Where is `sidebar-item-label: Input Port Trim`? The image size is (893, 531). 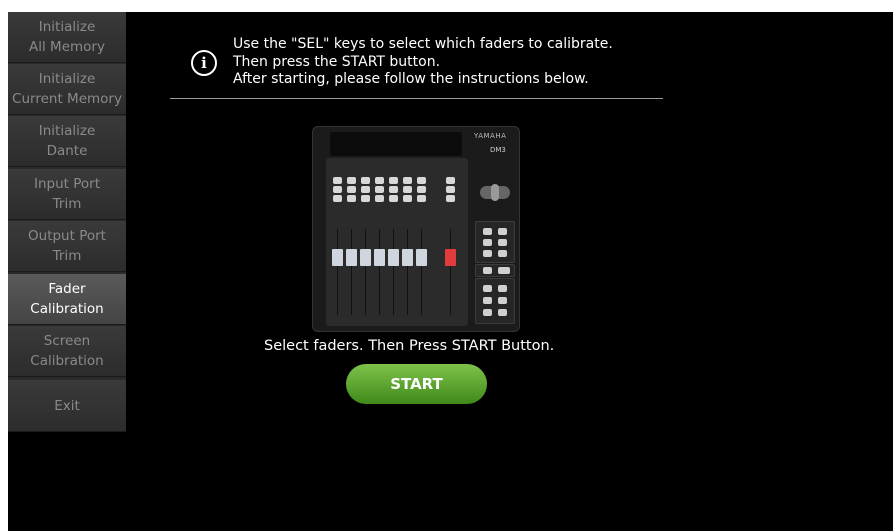 sidebar-item-label: Input Port Trim is located at coordinates (66, 194).